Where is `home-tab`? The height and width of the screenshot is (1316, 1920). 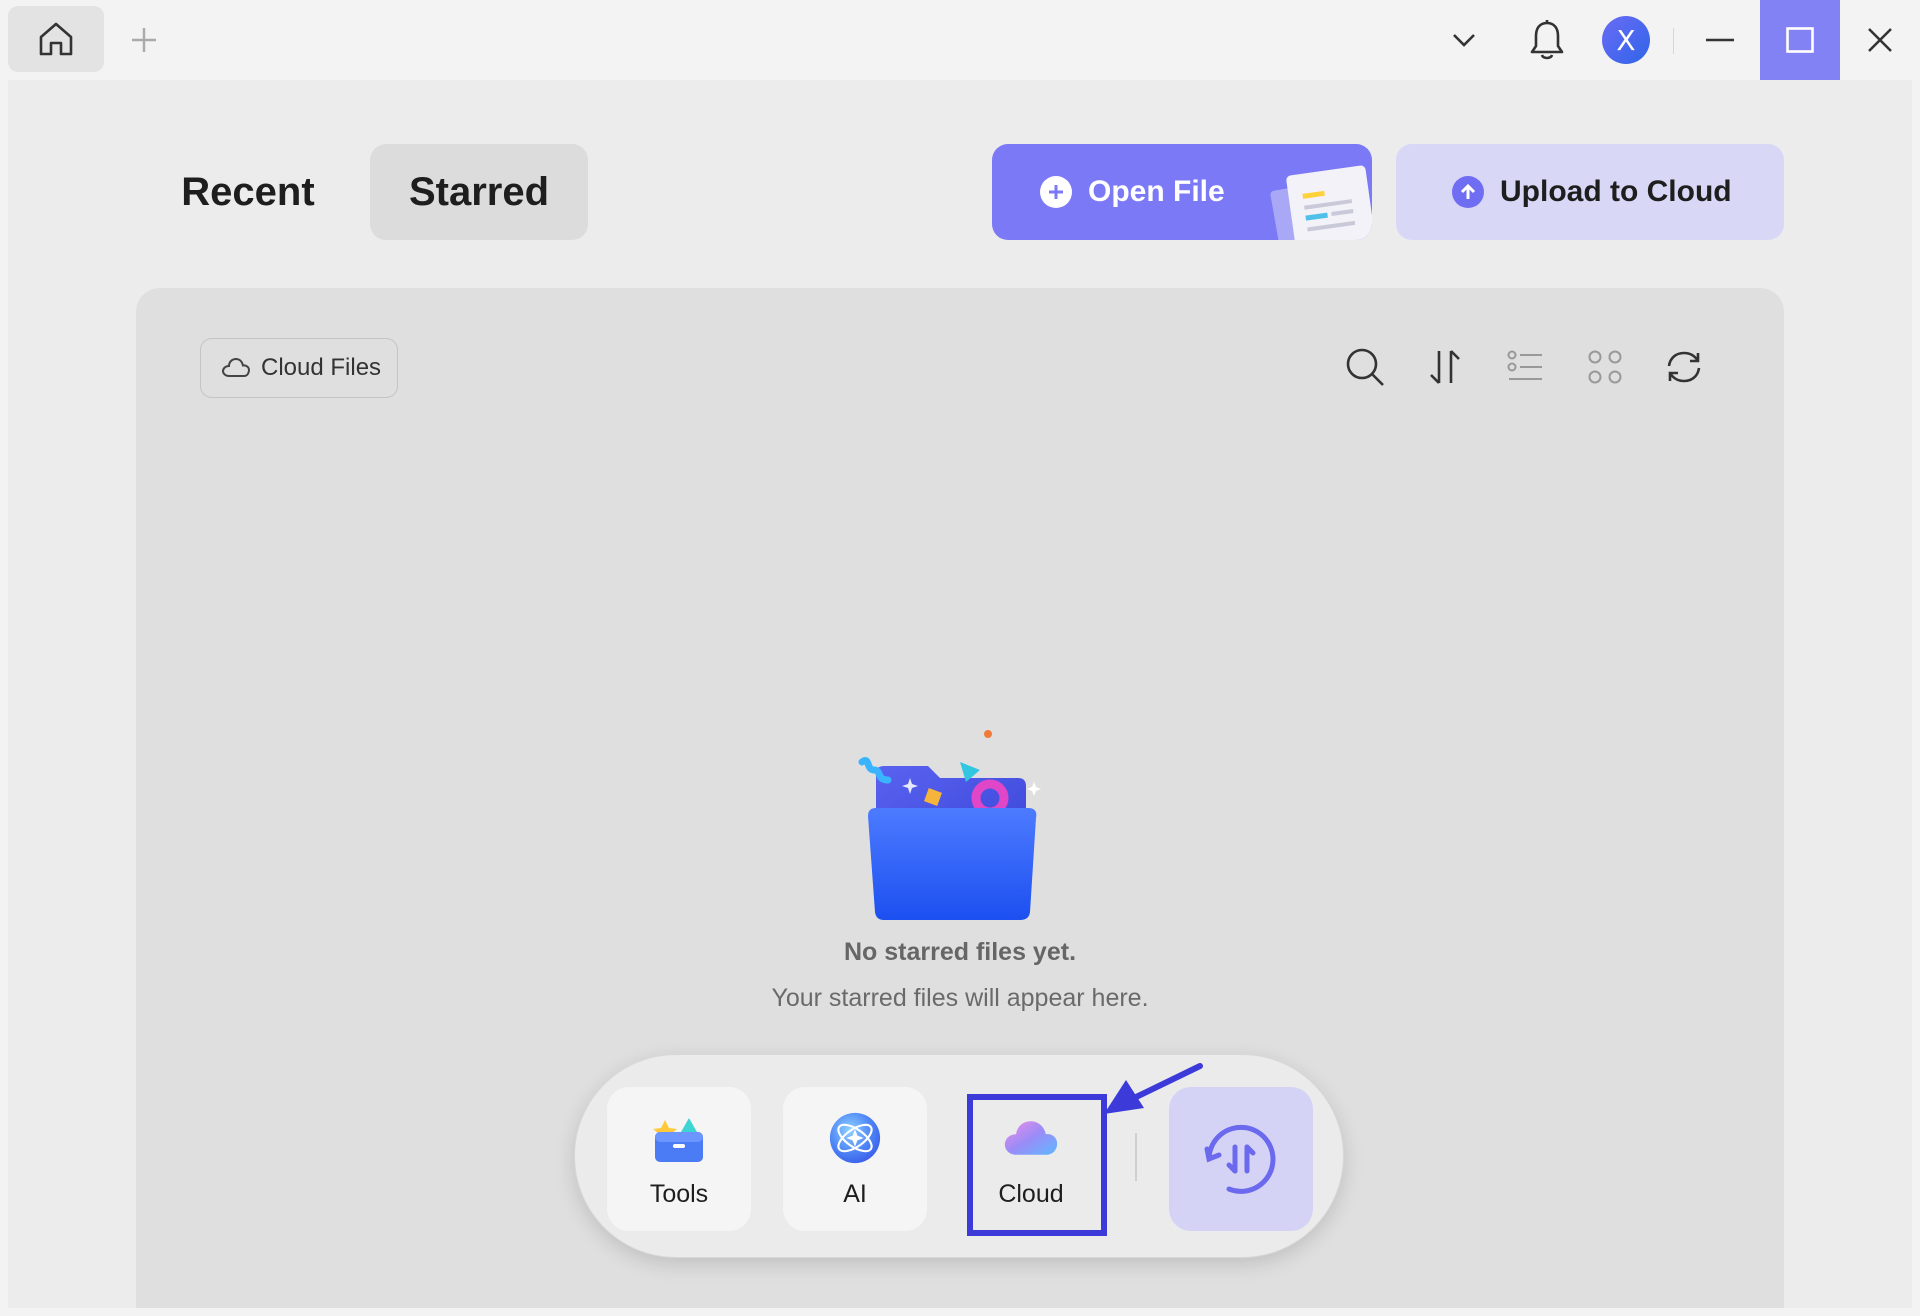 home-tab is located at coordinates (56, 39).